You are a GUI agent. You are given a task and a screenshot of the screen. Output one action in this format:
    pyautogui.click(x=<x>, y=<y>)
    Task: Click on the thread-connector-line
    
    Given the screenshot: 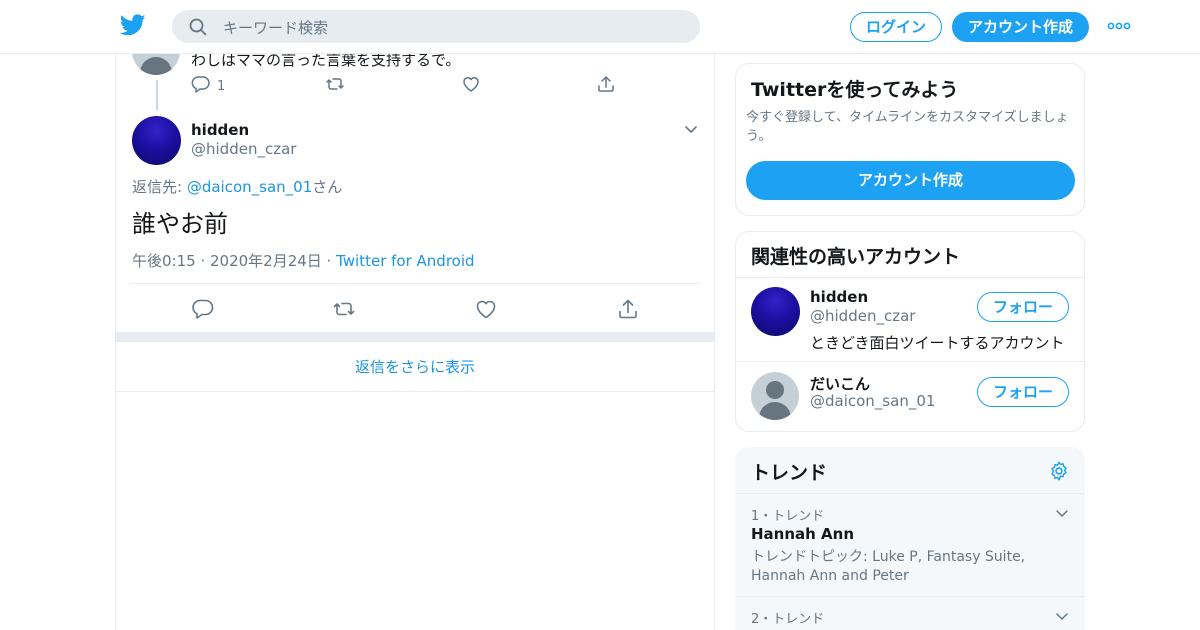 What is the action you would take?
    pyautogui.click(x=157, y=95)
    